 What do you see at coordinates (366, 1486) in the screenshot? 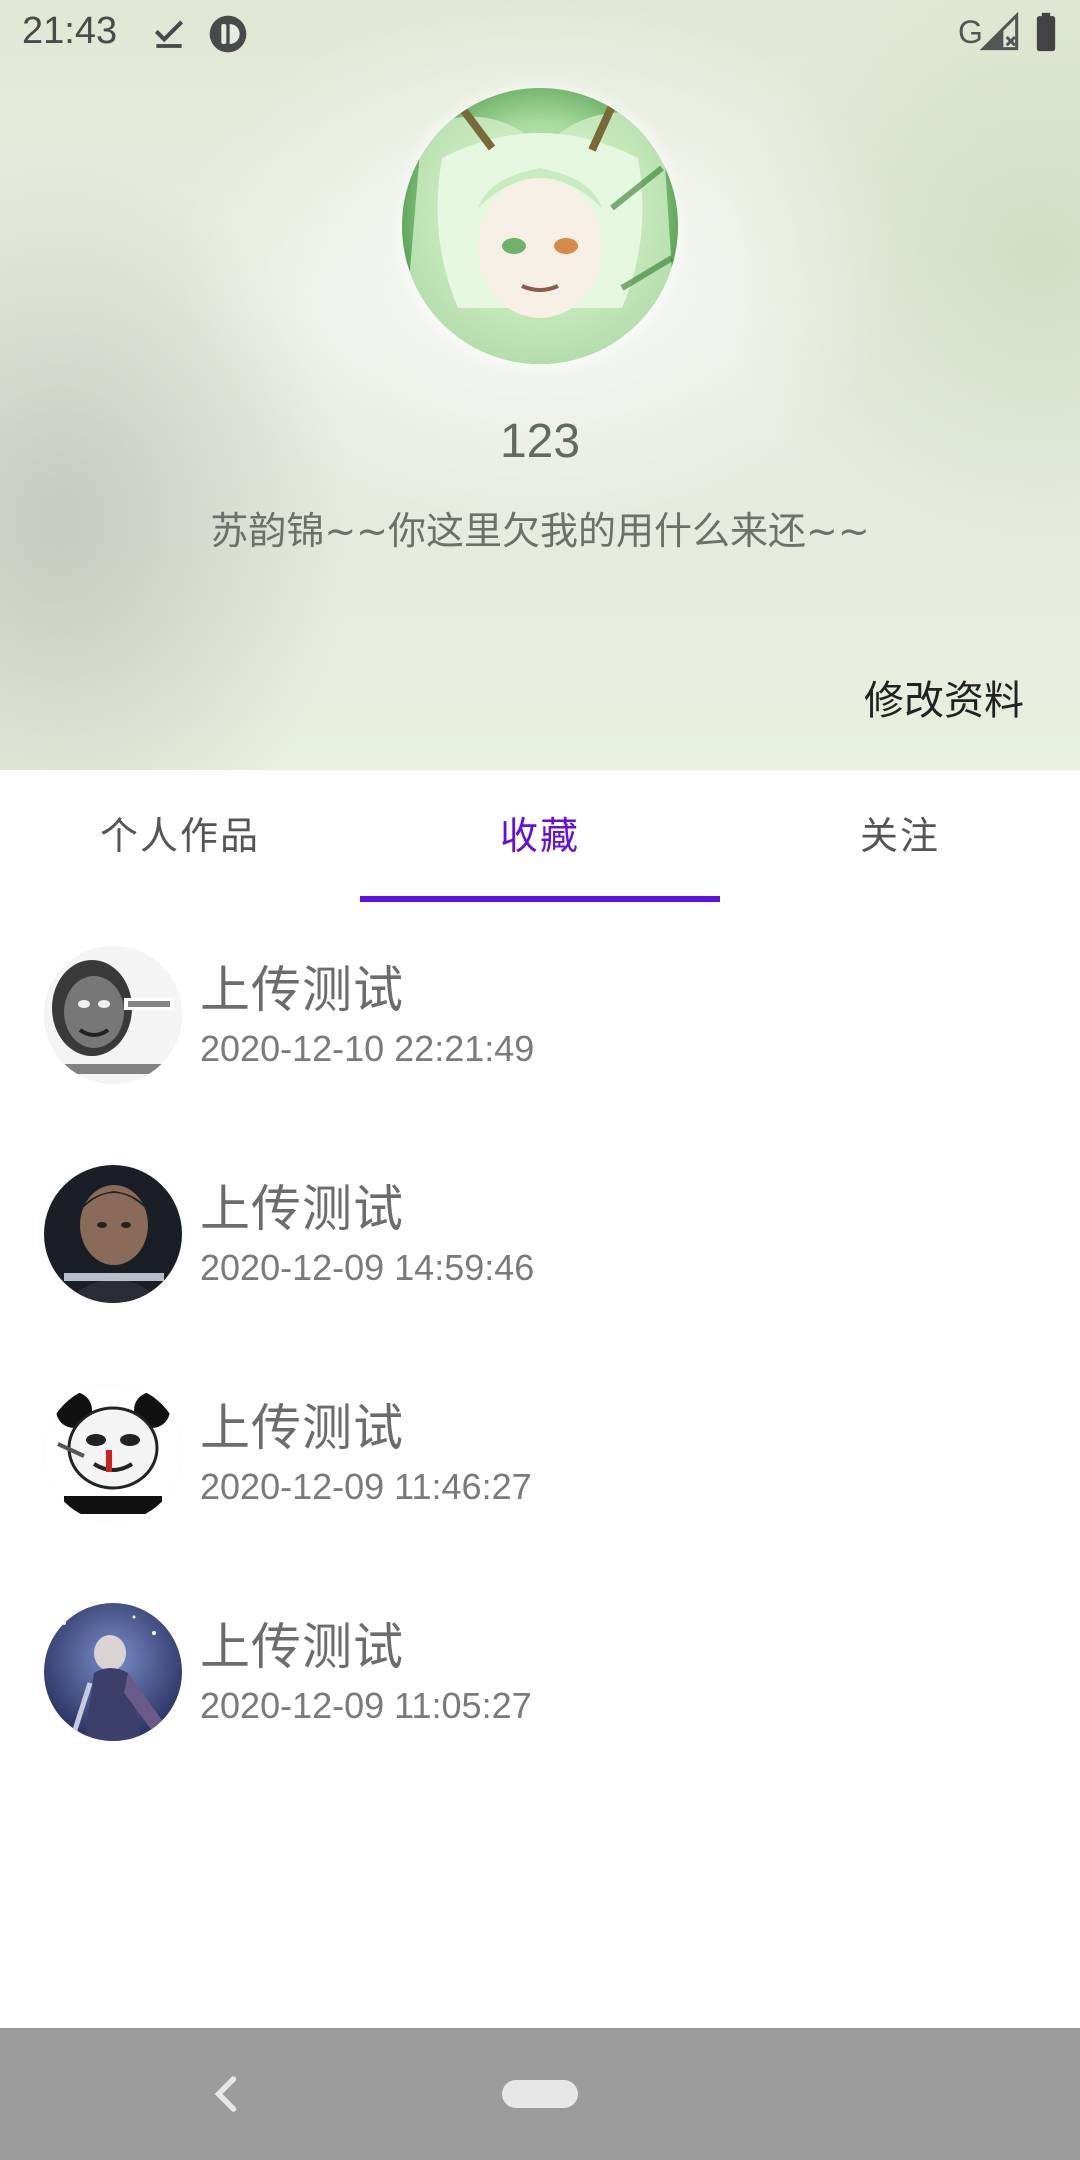
I see `item-time: 2020-12-09 11:46:27` at bounding box center [366, 1486].